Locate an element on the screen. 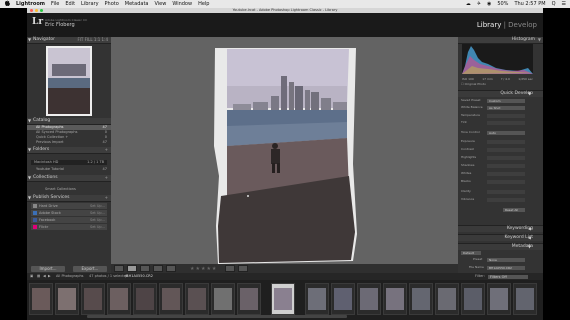 Image resolution: width=570 pixels, height=320 pixels. rotate-right-button is located at coordinates (243, 268).